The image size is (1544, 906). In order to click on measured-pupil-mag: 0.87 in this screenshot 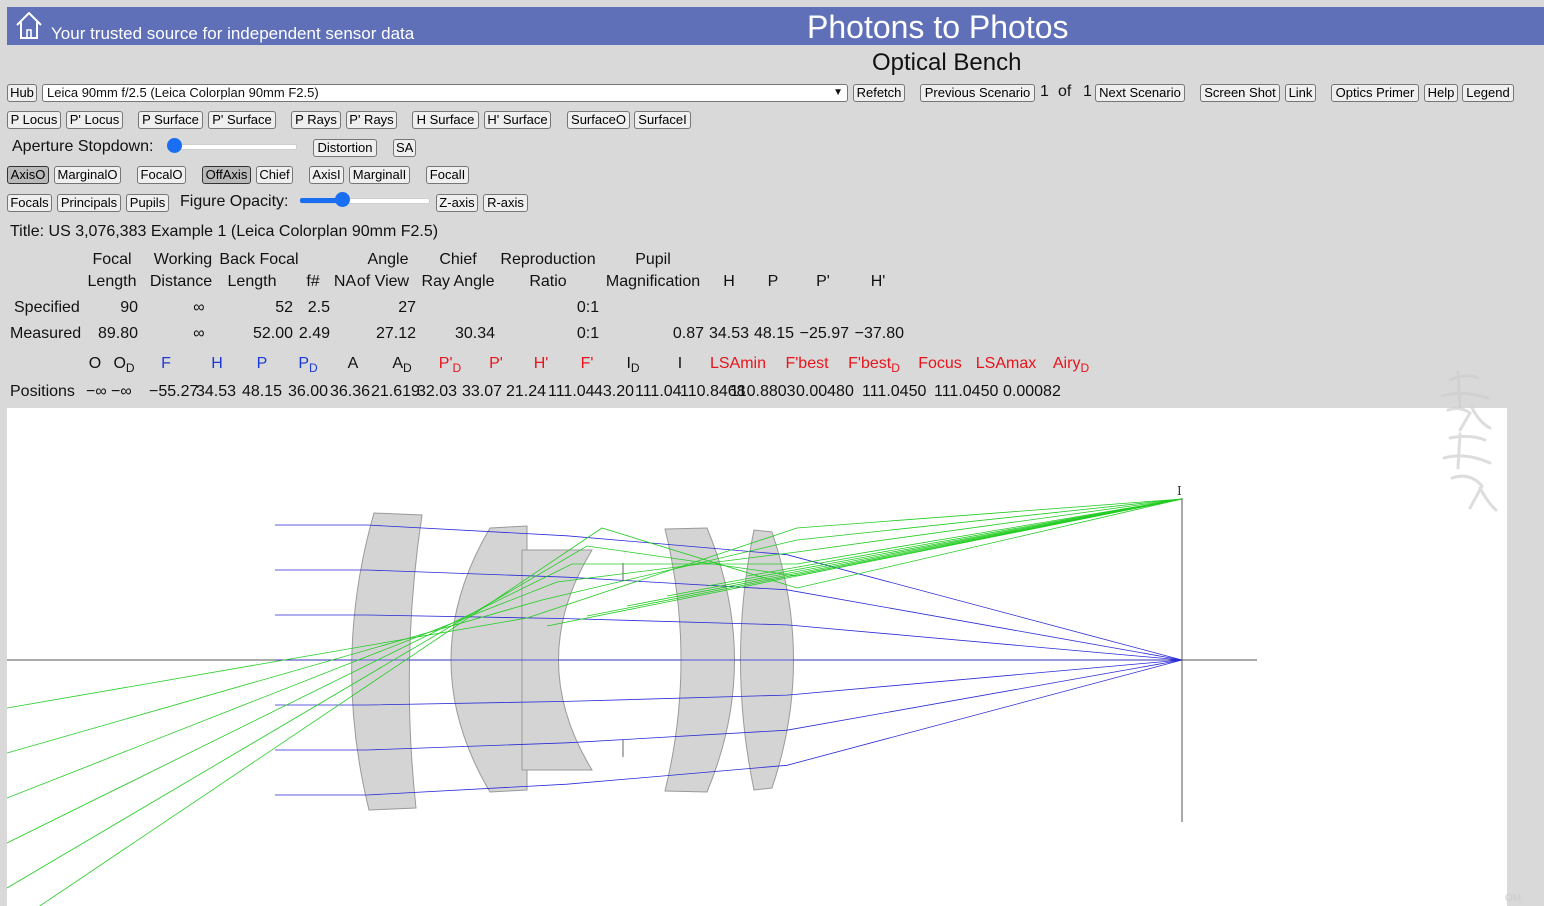, I will do `click(688, 333)`.